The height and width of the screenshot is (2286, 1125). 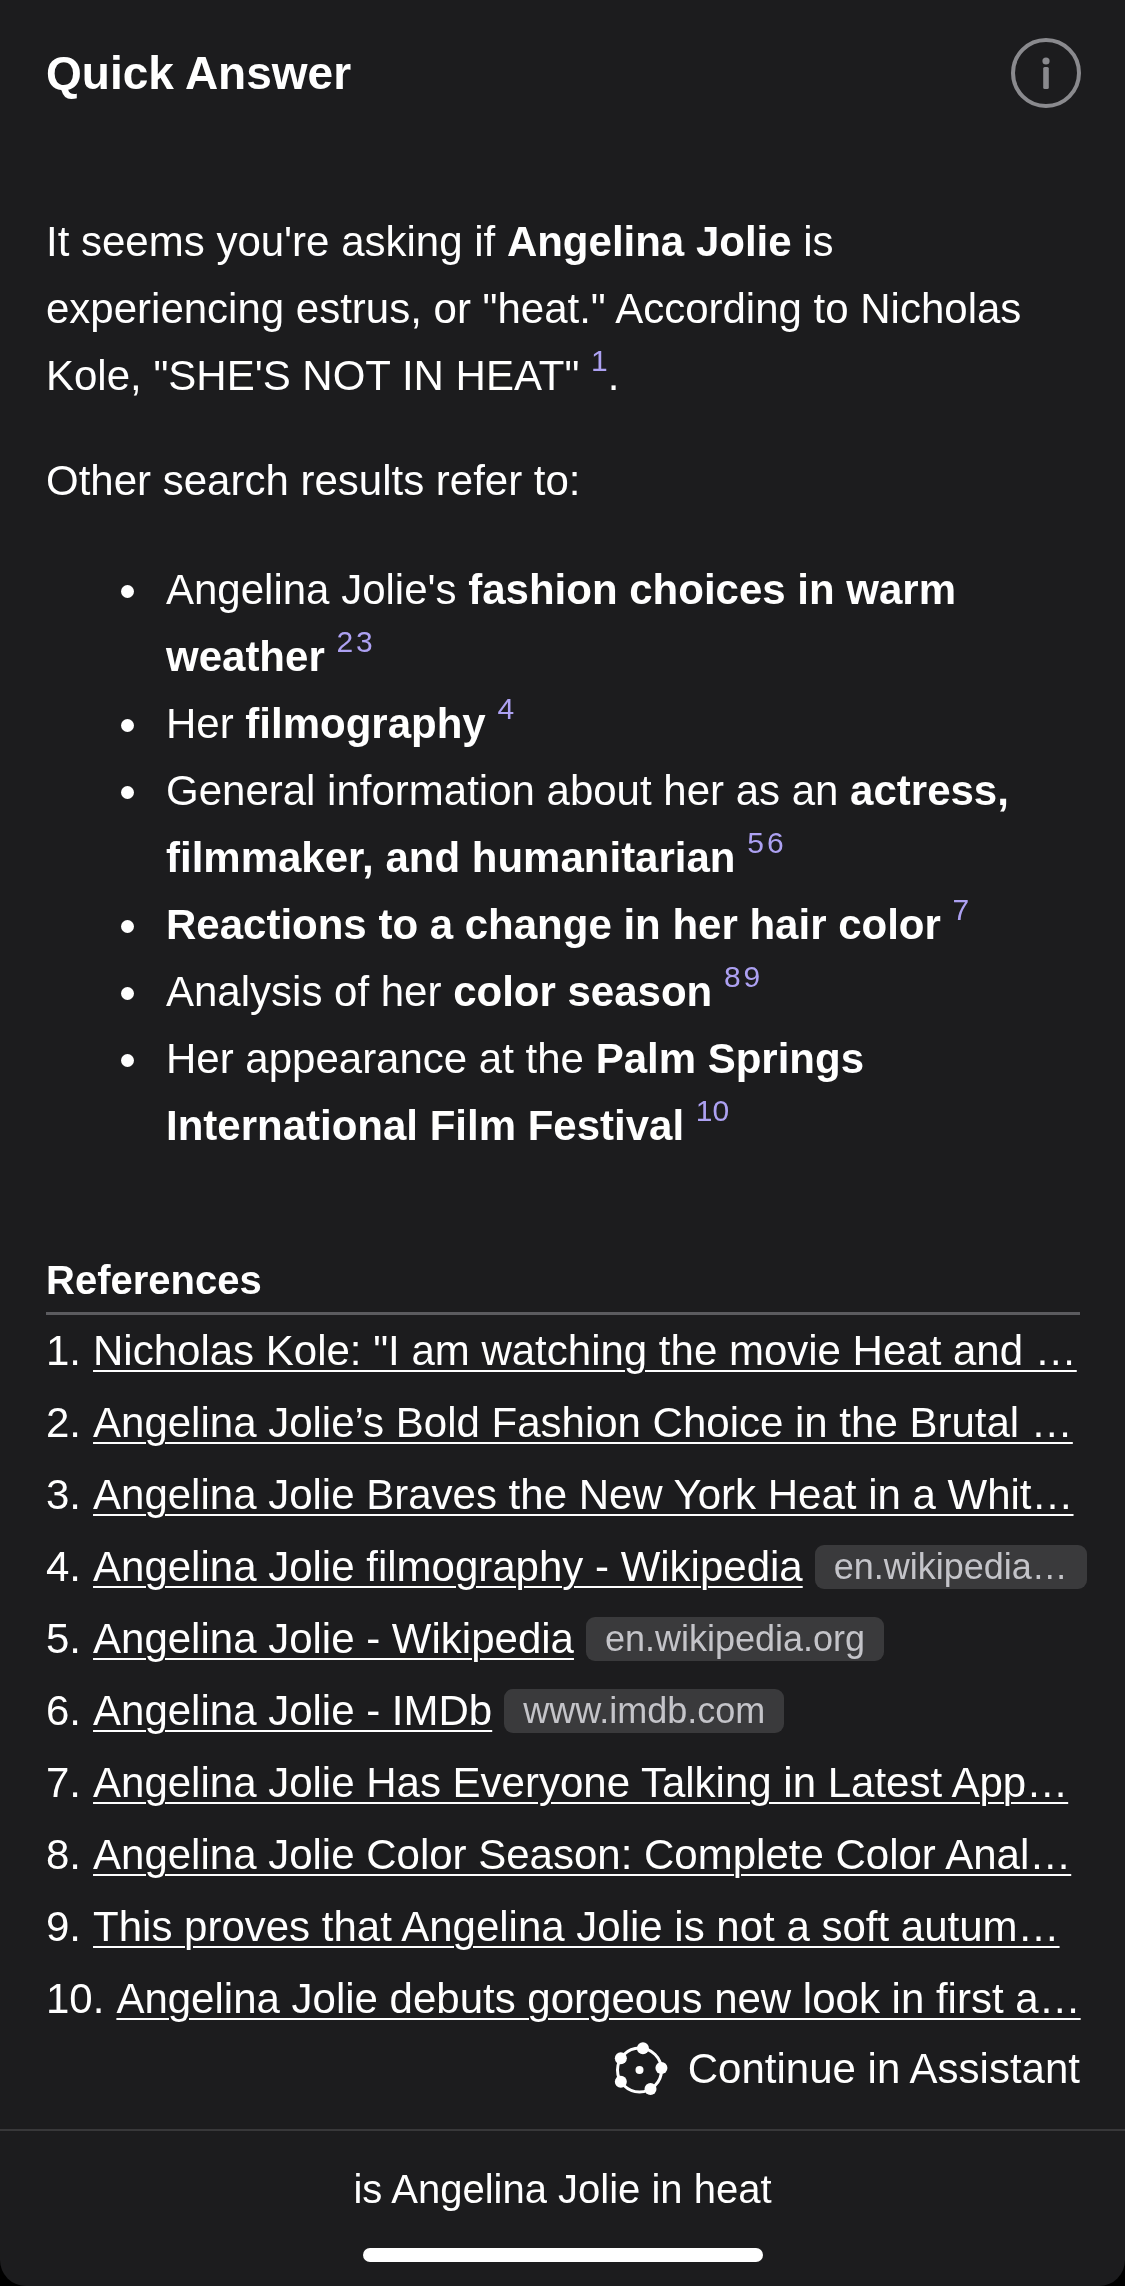 What do you see at coordinates (333, 1639) in the screenshot?
I see `reference-link: Angelina Jolie - Wikipedia` at bounding box center [333, 1639].